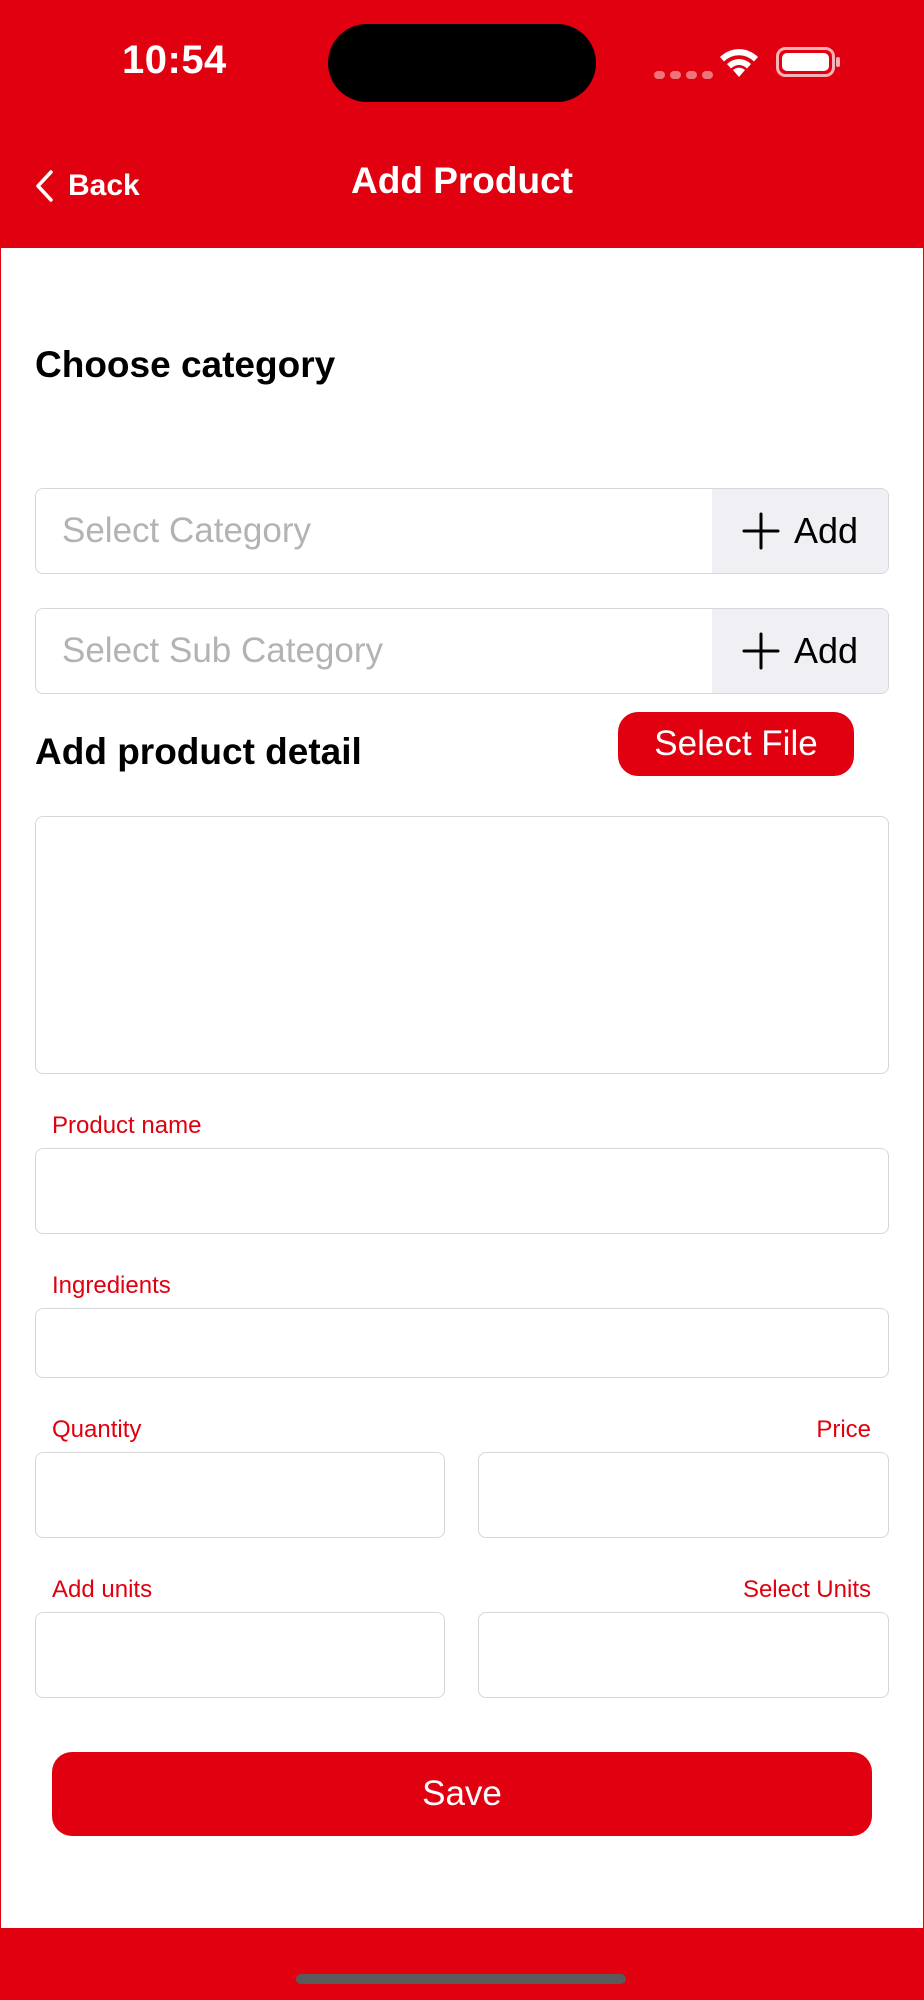  I want to click on select-sub-category-field: Select Sub Category Add, so click(462, 651).